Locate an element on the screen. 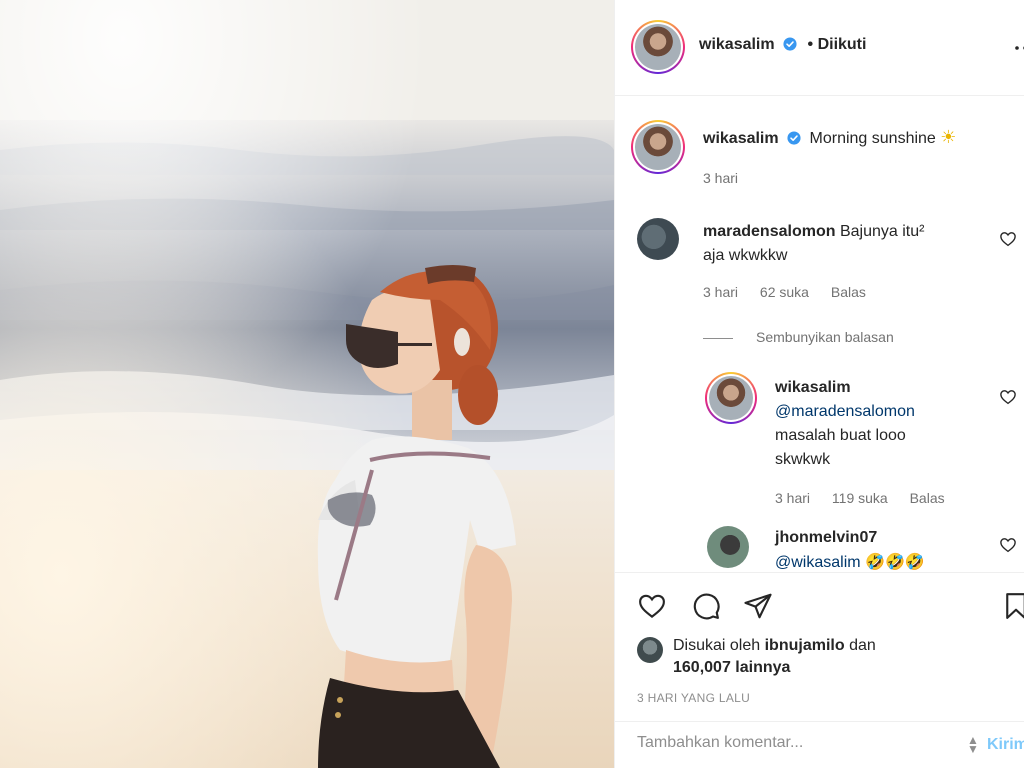 The image size is (1024, 768). reply-text-line1: masalah buat looo is located at coordinates (840, 435).